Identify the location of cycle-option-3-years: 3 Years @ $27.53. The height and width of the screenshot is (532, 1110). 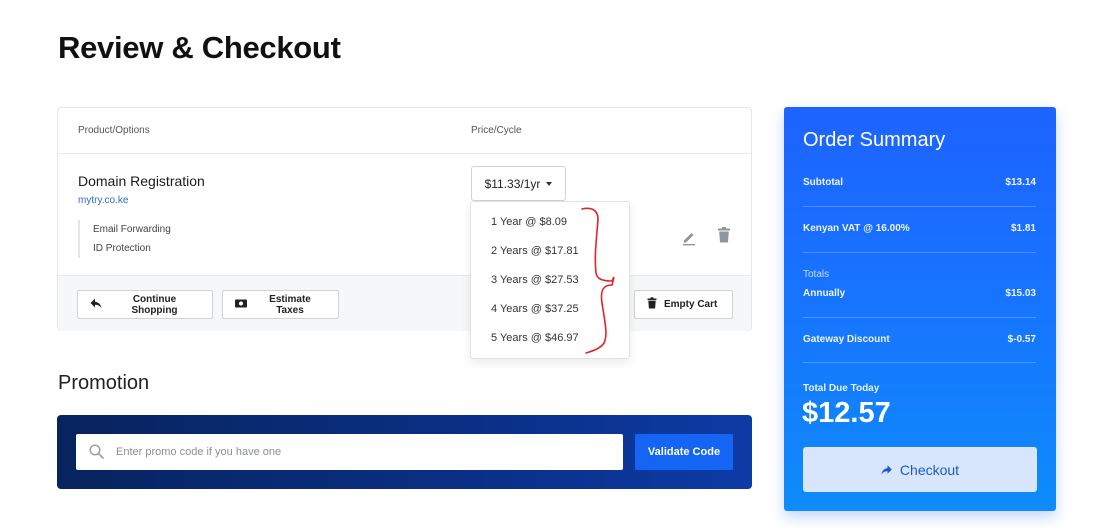
(550, 280).